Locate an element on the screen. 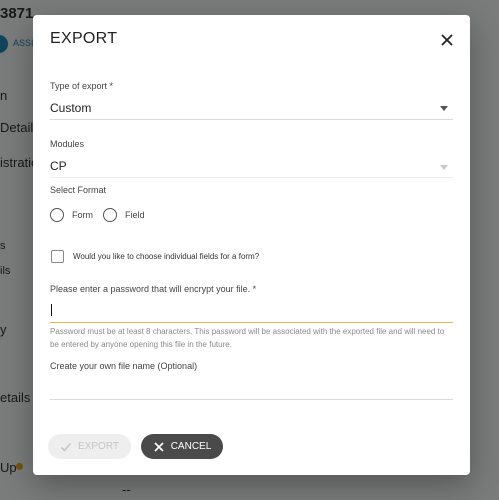 The width and height of the screenshot is (499, 500). select-format-label: Select Format is located at coordinates (78, 190).